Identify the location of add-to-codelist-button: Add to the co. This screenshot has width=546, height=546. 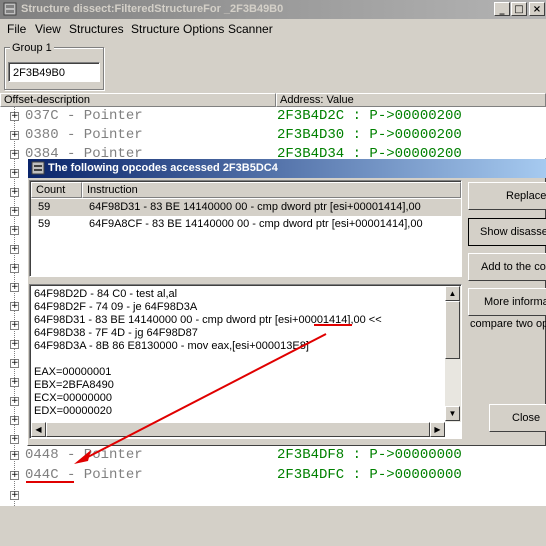
(507, 267).